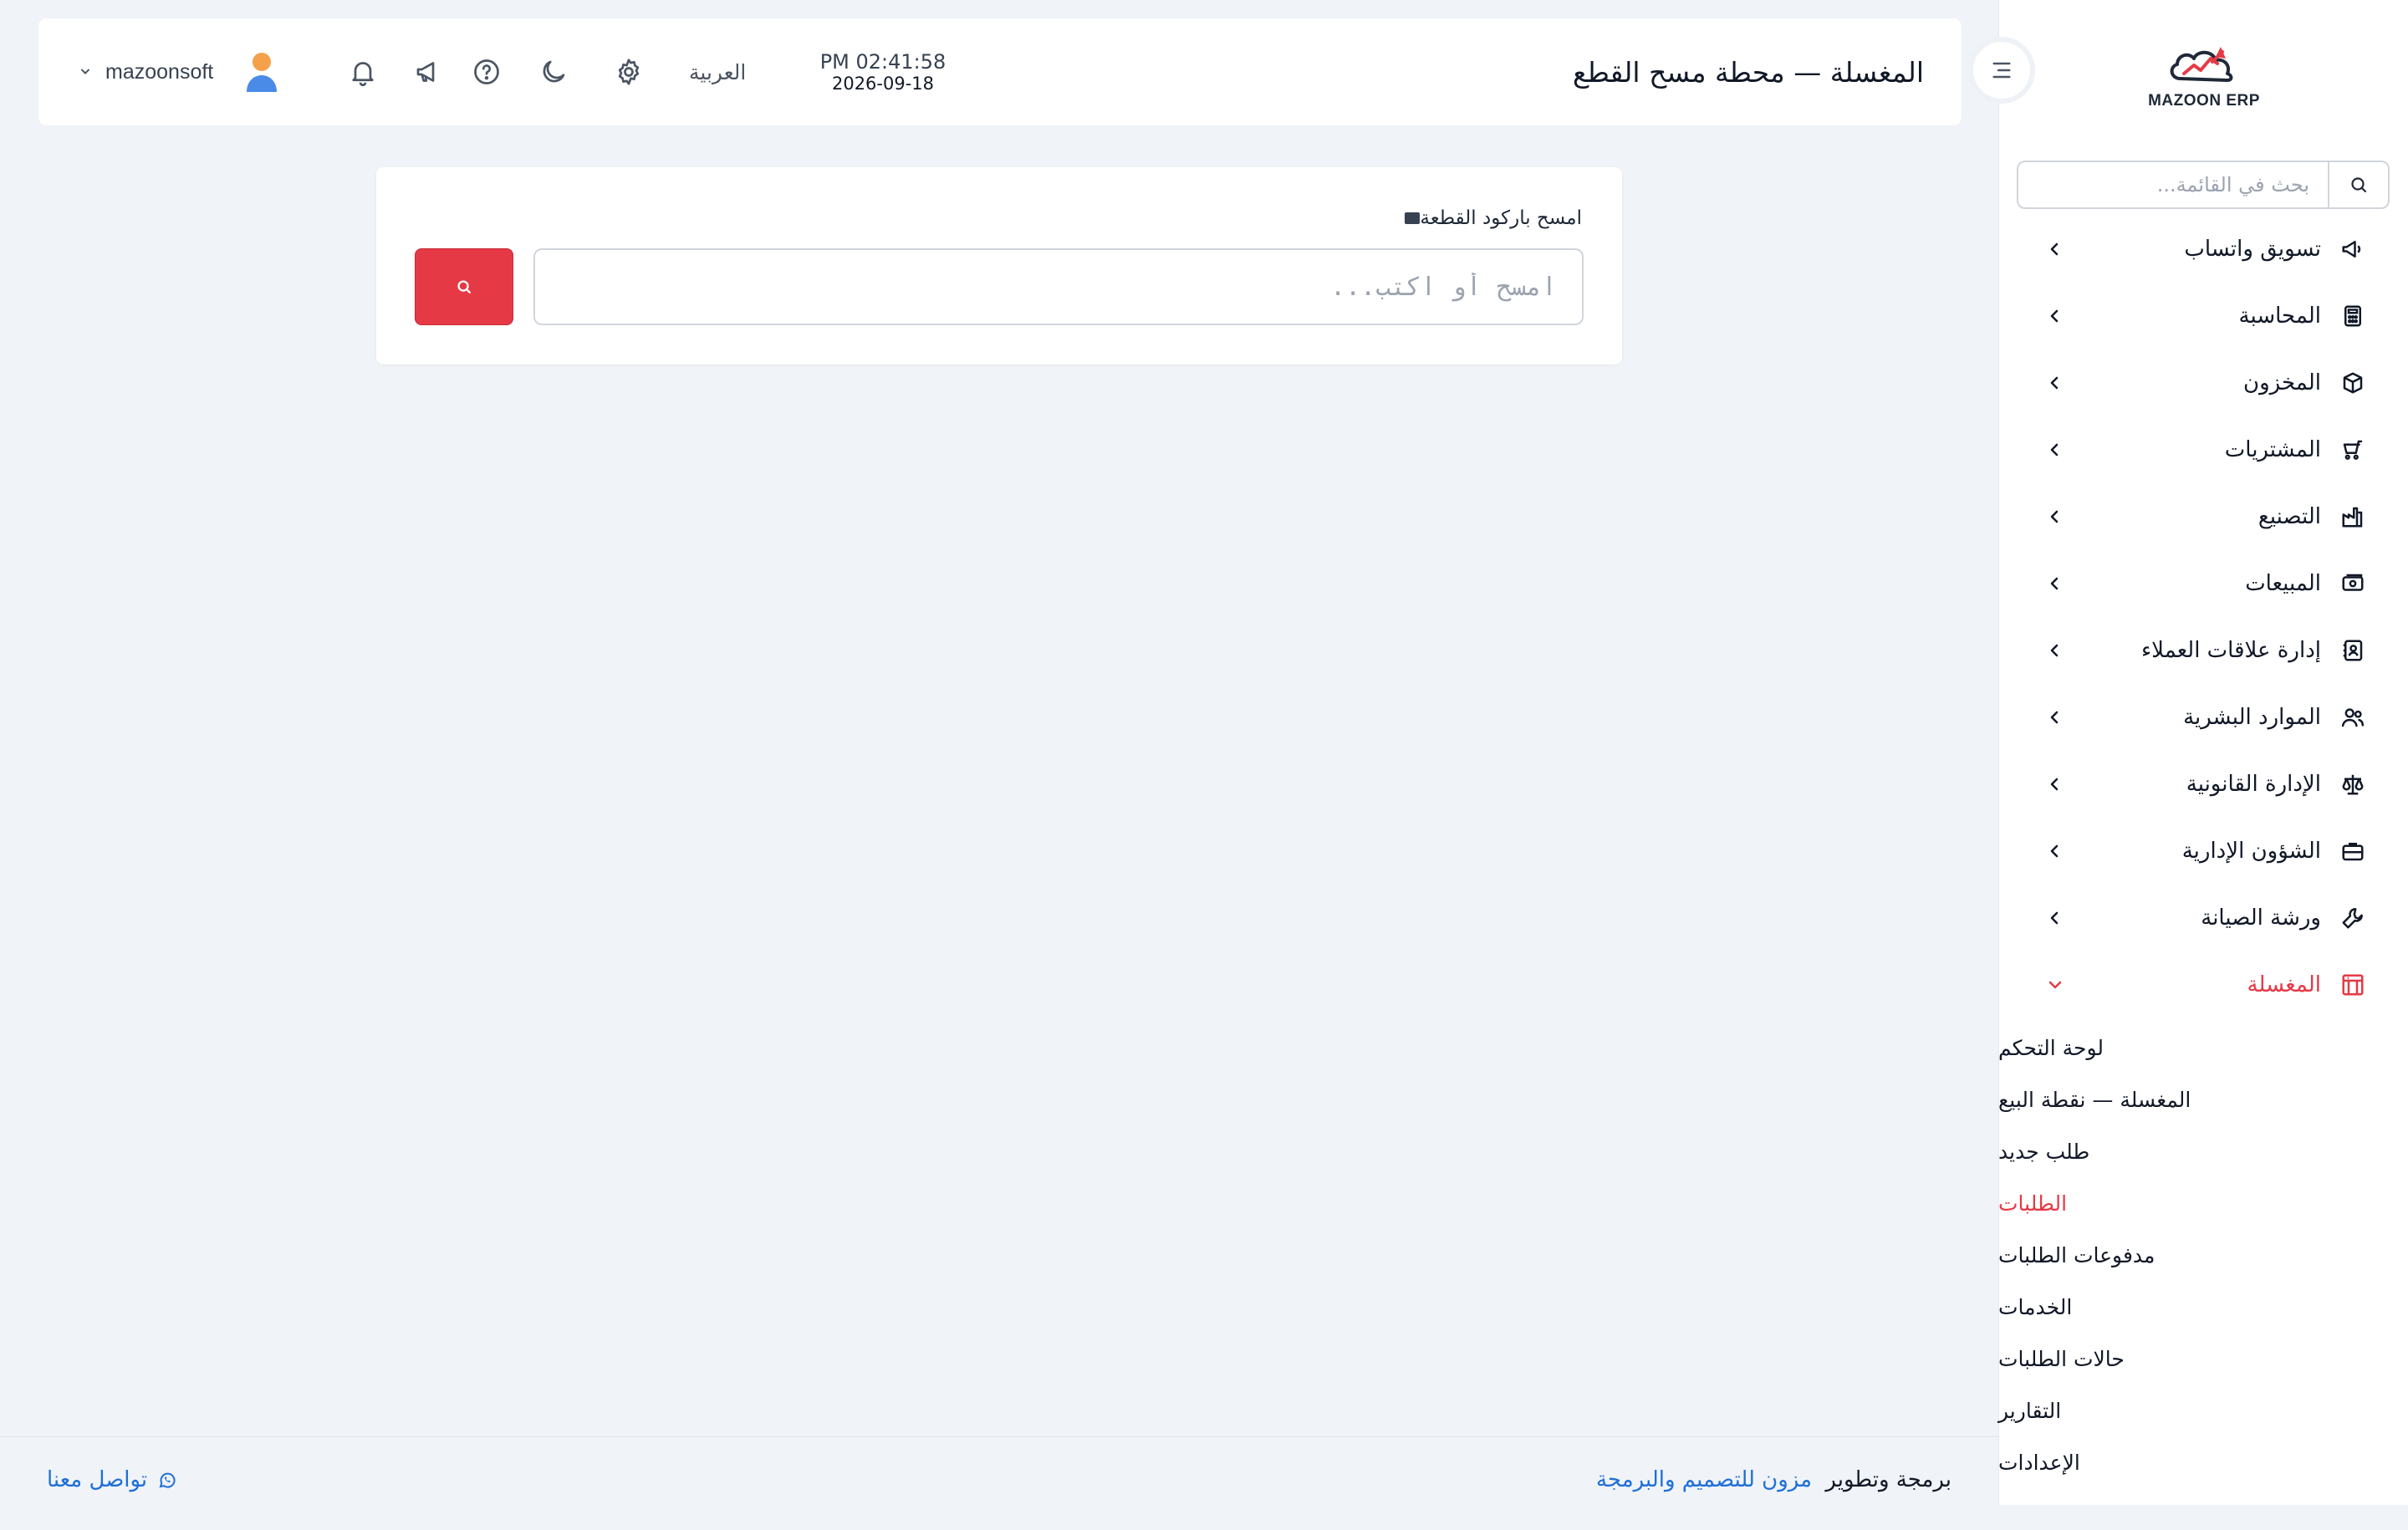 This screenshot has width=2408, height=1530. What do you see at coordinates (2173, 184) in the screenshot?
I see `sidebar-search-input` at bounding box center [2173, 184].